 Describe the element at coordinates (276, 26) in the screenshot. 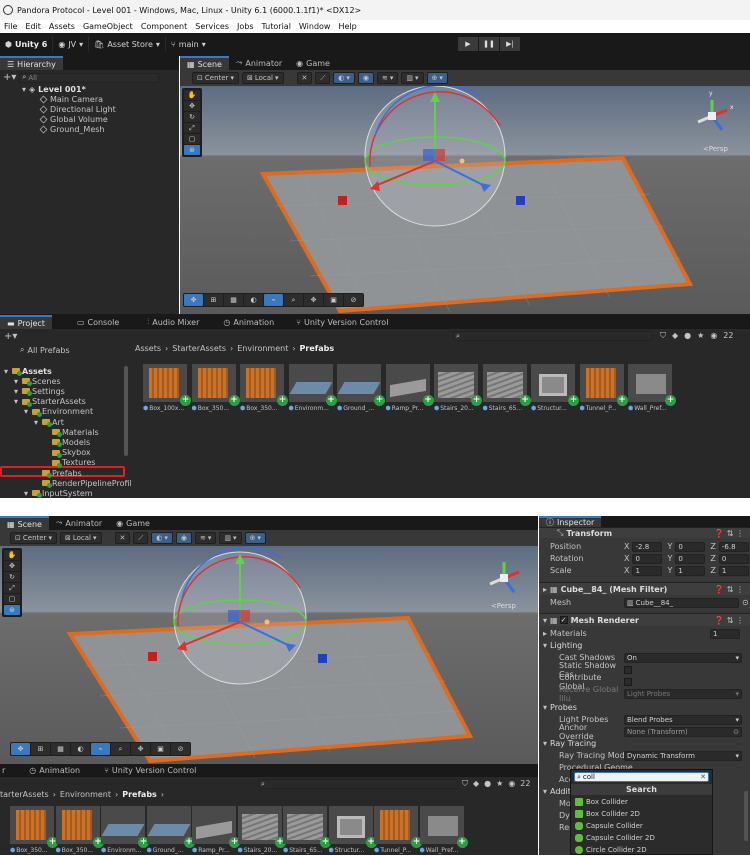

I see `menu-tutorial: Tutorial` at that location.